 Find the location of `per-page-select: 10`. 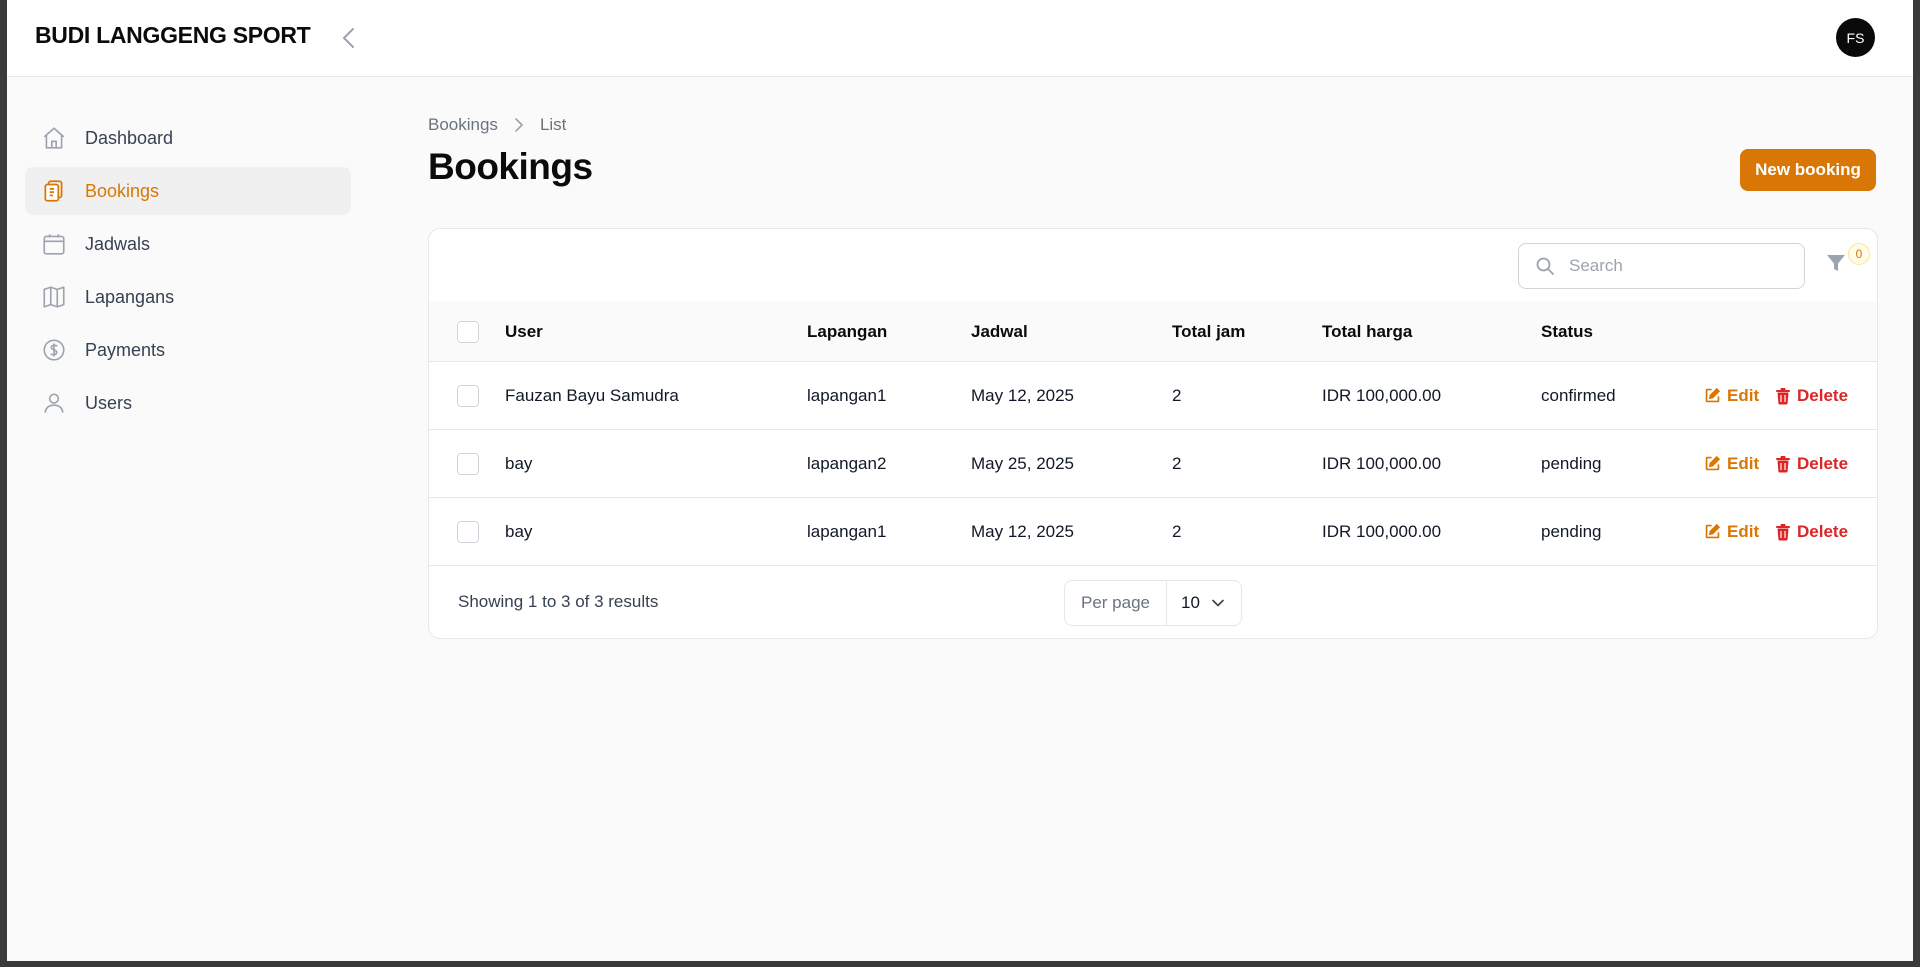

per-page-select: 10 is located at coordinates (1204, 603).